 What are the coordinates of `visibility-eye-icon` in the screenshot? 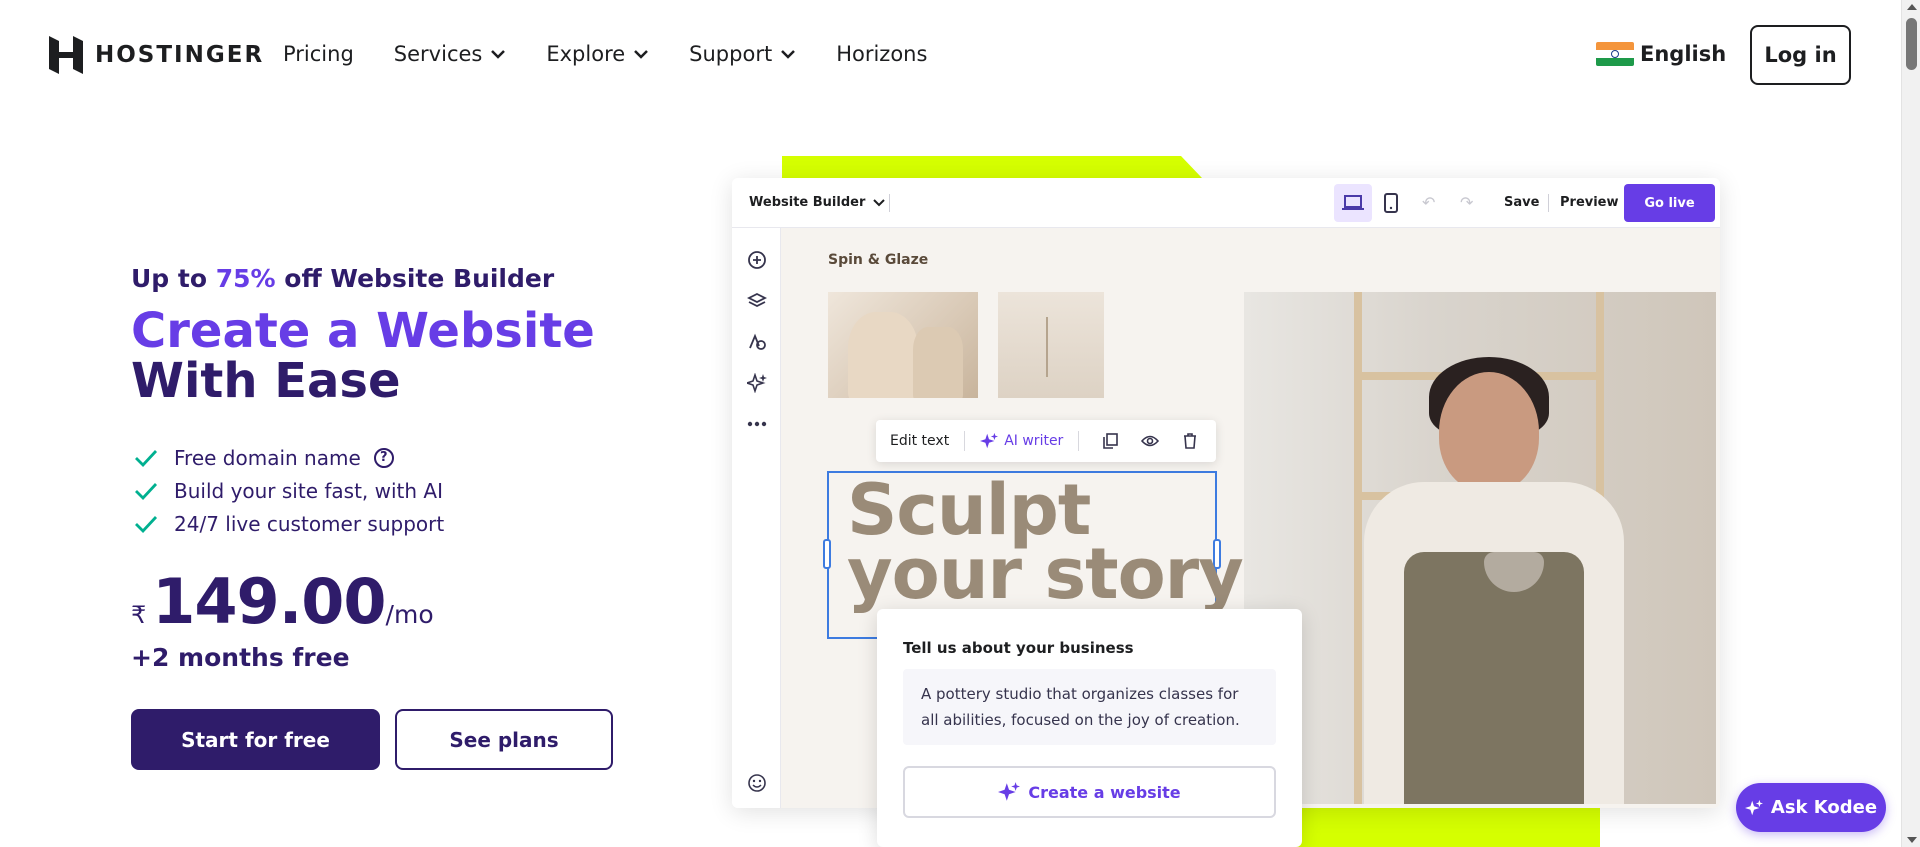 It's located at (1150, 441).